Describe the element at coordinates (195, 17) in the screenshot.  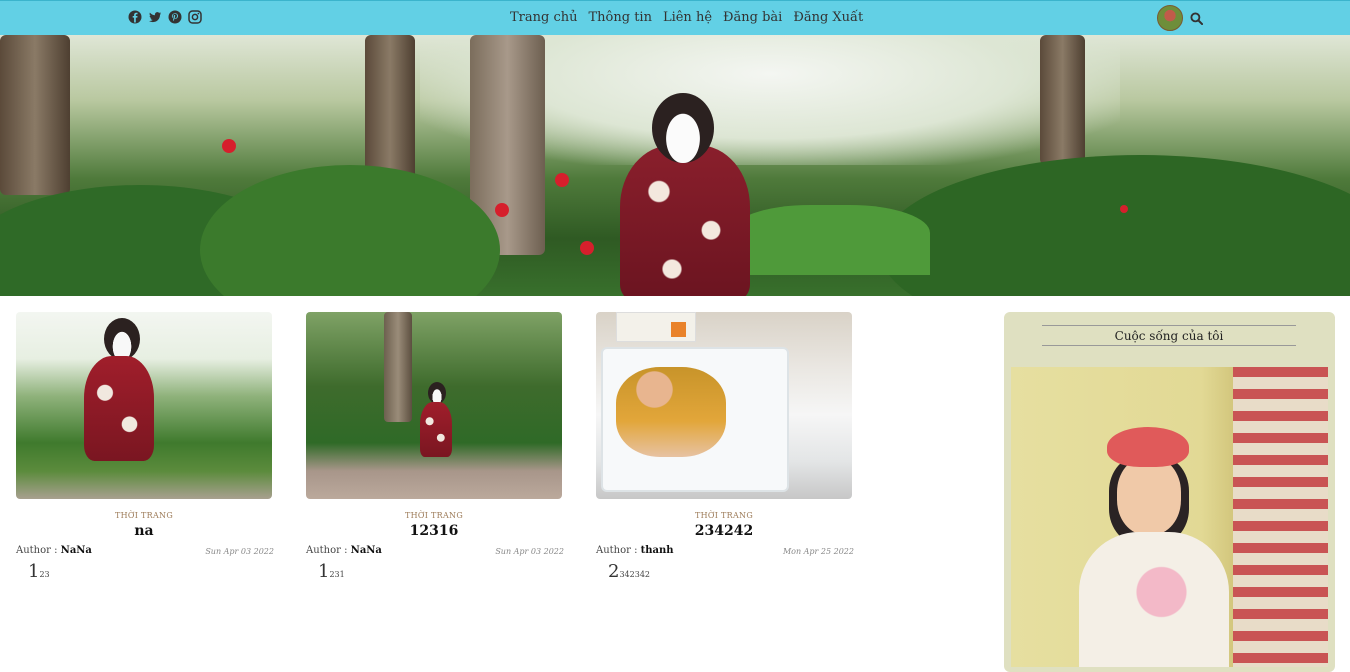
I see `instagram-icon` at that location.